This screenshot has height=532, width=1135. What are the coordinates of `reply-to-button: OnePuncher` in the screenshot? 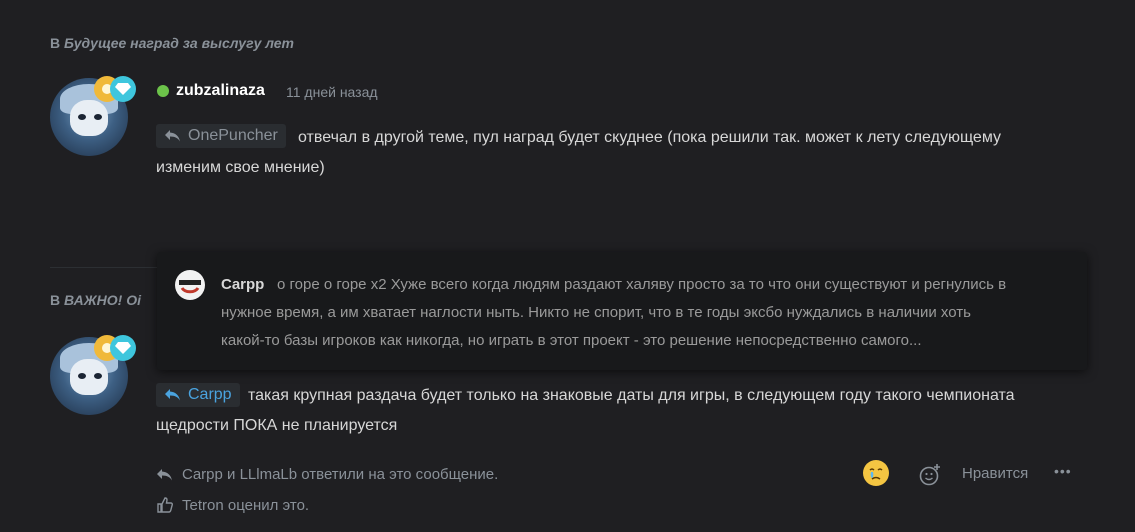 It's located at (221, 136).